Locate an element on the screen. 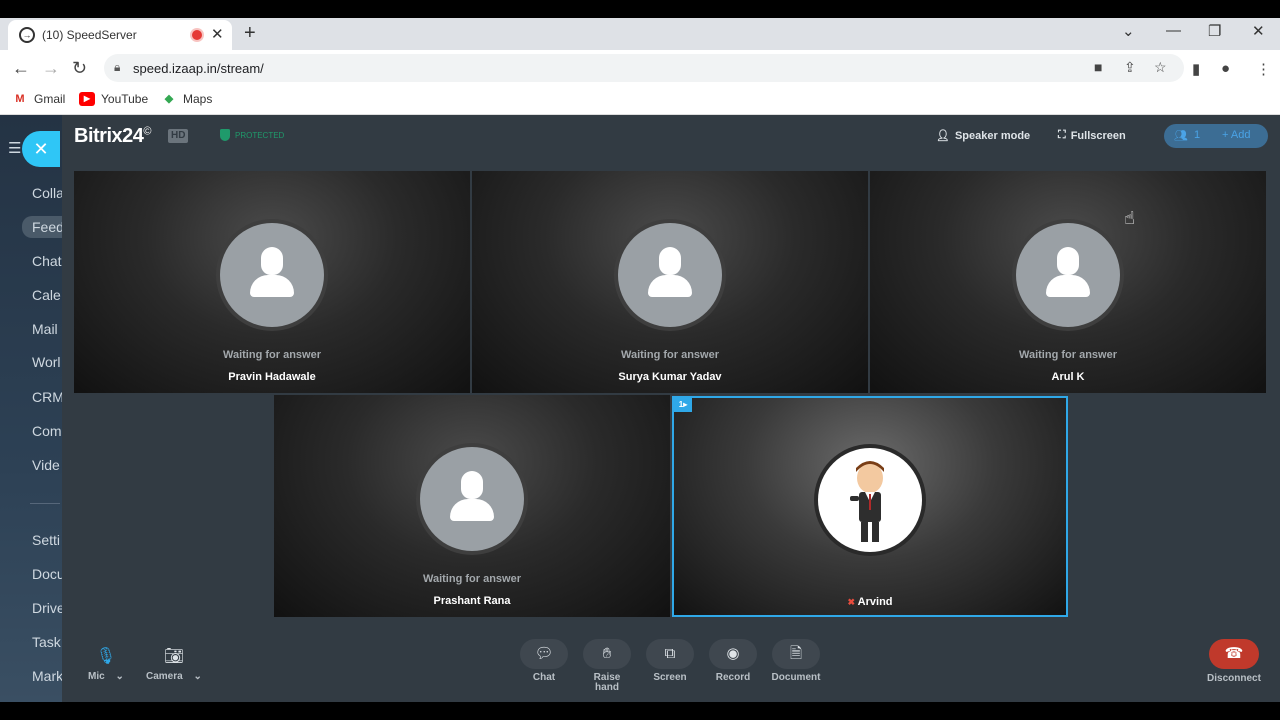 This screenshot has width=1280, height=720. protected-status: PROTECTED is located at coordinates (252, 135).